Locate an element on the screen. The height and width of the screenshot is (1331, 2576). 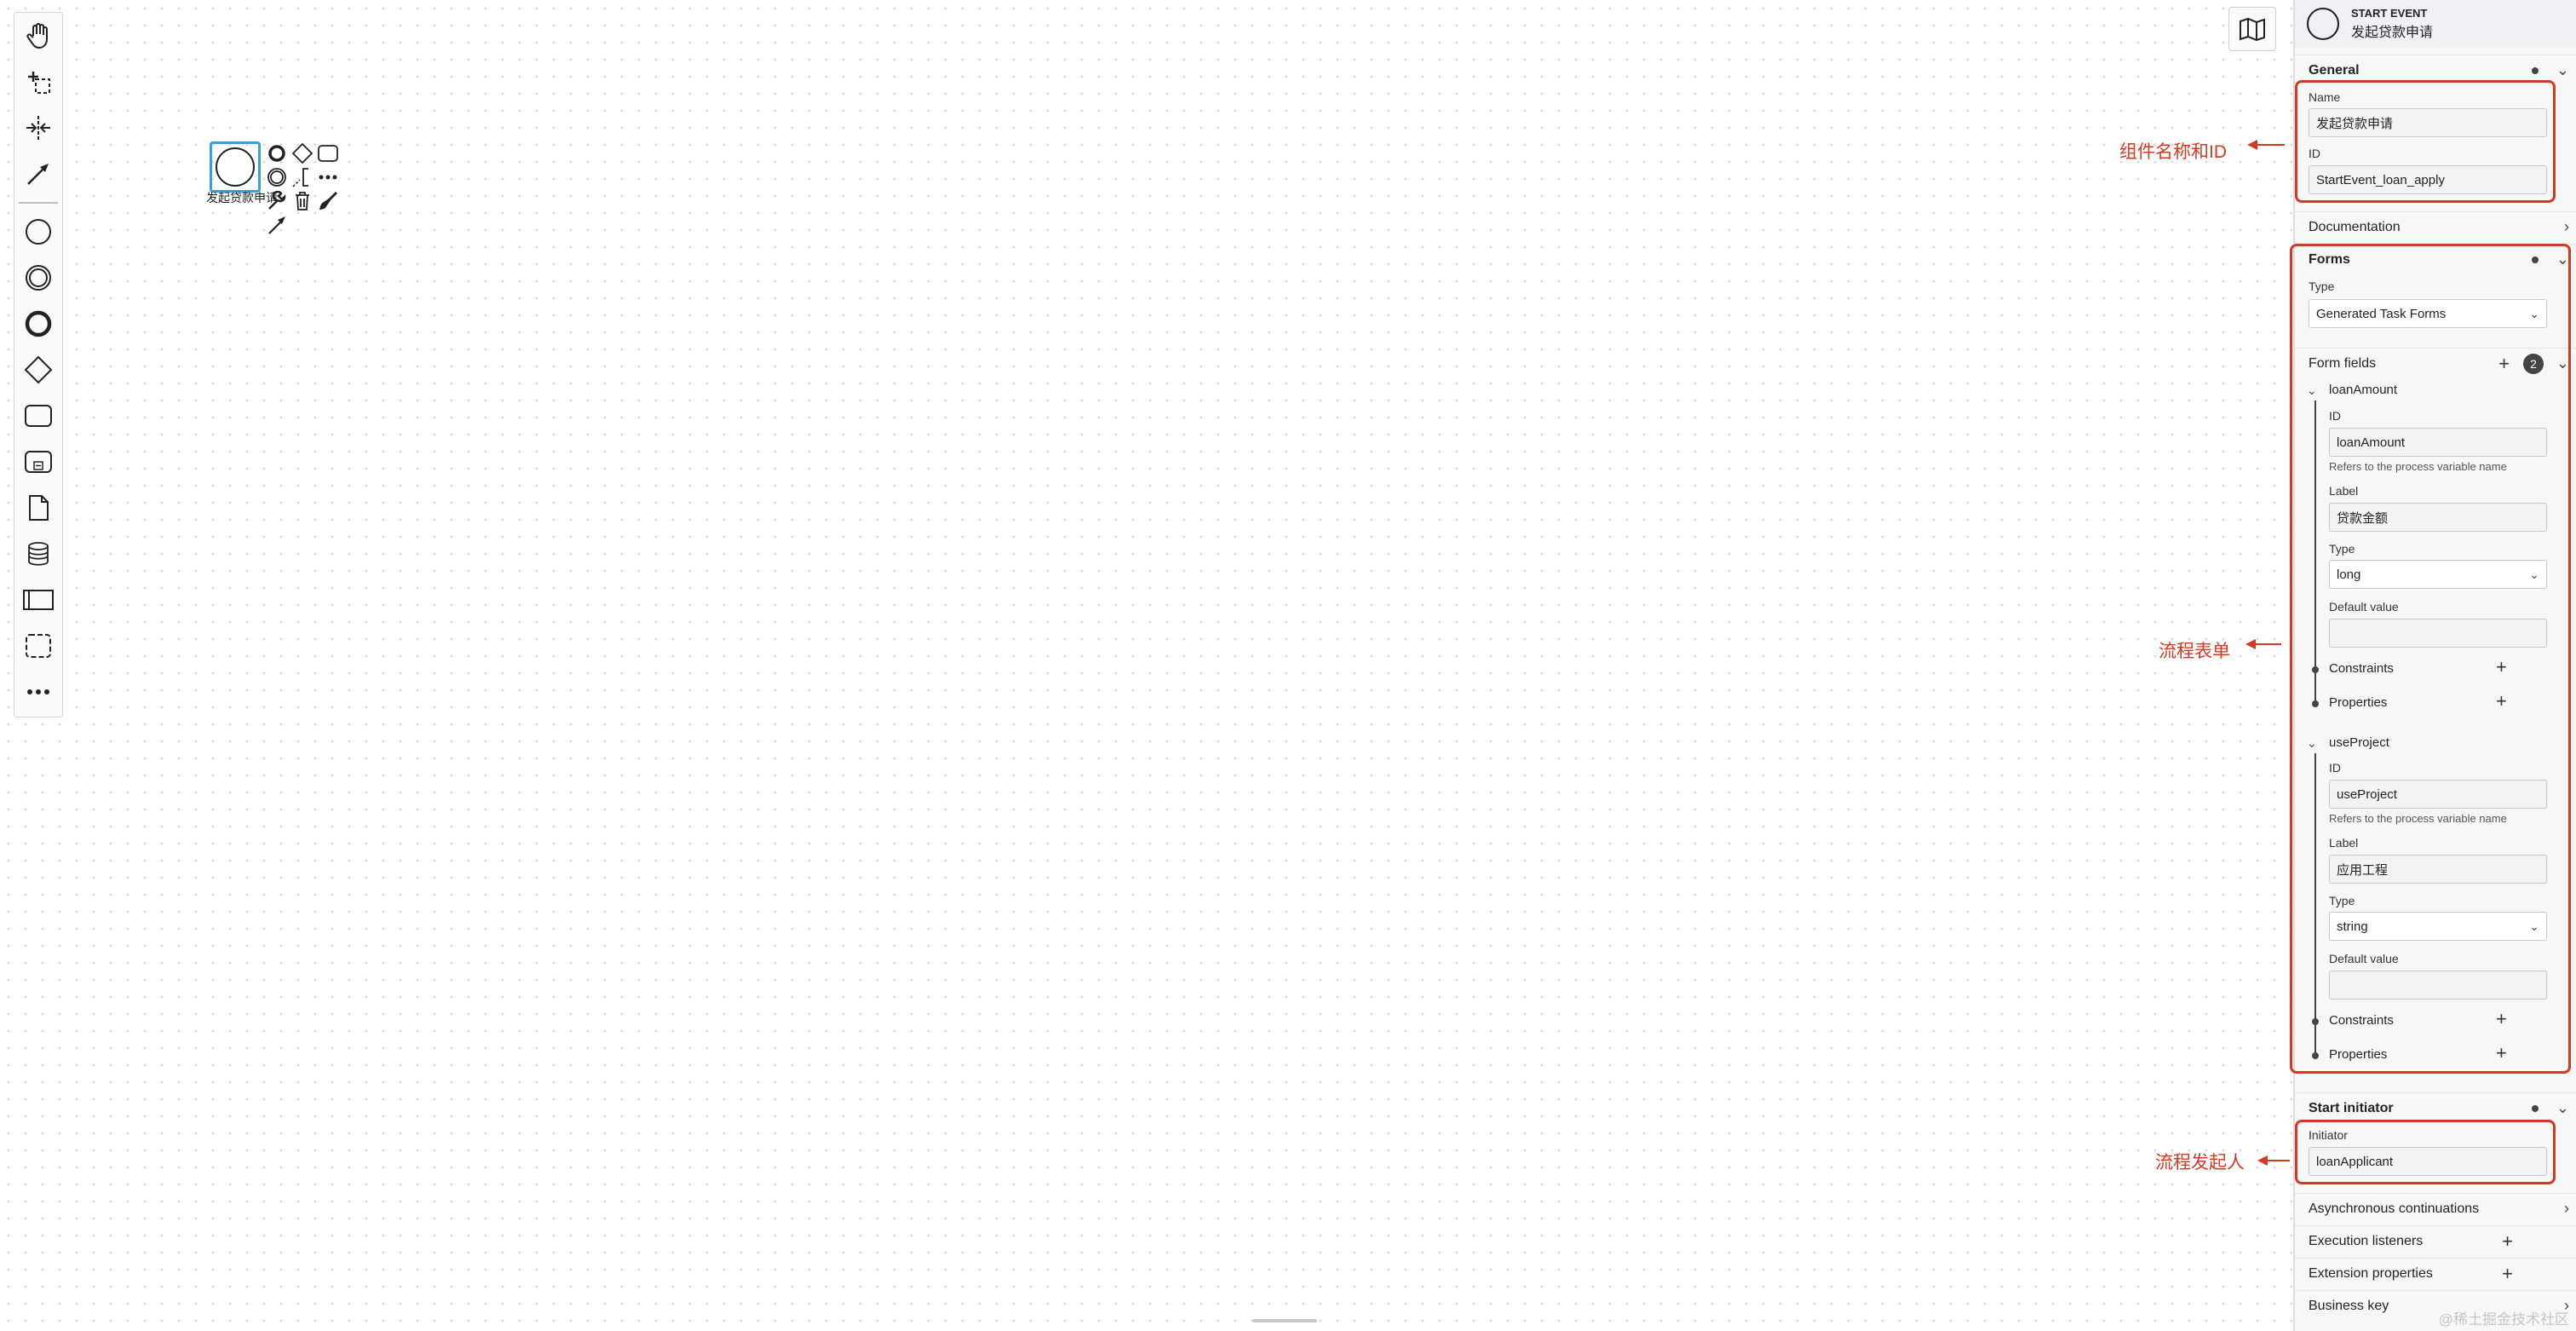
group-async-header: Asynchronous continuations › is located at coordinates (2435, 1208).